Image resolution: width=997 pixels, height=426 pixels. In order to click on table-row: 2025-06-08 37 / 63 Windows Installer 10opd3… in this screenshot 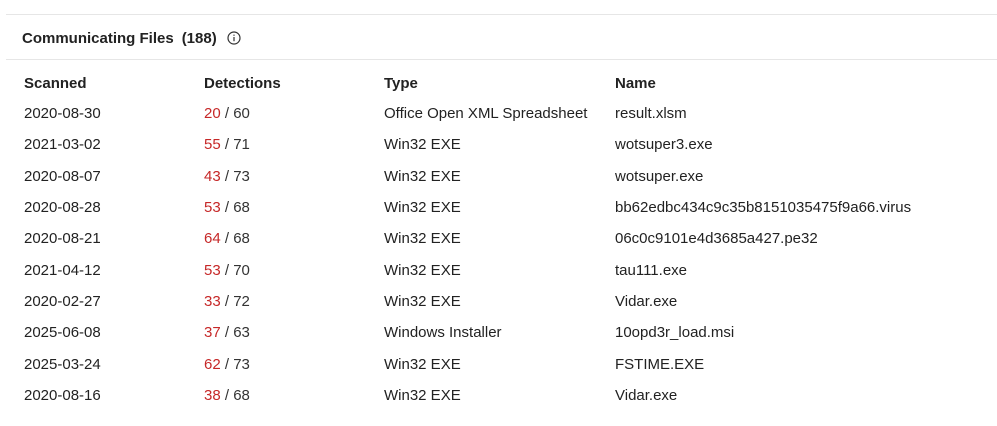, I will do `click(504, 332)`.